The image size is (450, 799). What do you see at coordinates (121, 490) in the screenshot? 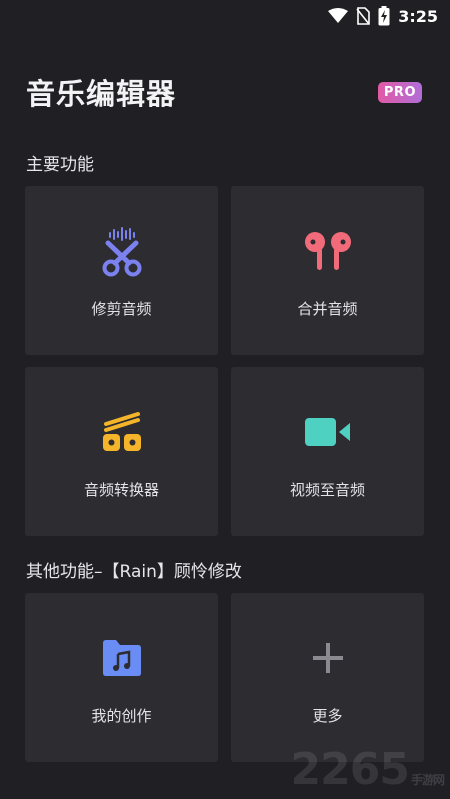
I see `audio-converter-label: 音频转换器` at bounding box center [121, 490].